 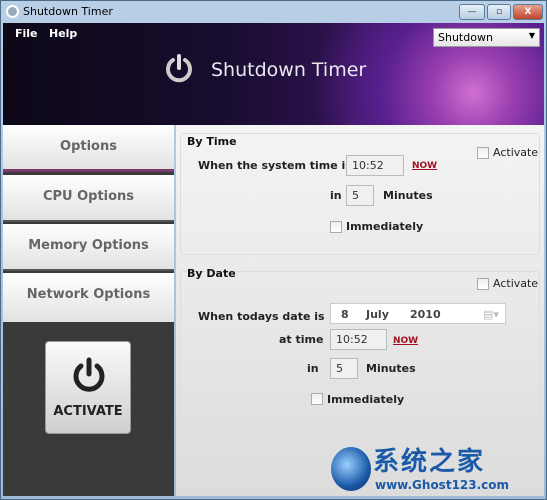 What do you see at coordinates (336, 195) in the screenshot?
I see `by-time-in-label: in` at bounding box center [336, 195].